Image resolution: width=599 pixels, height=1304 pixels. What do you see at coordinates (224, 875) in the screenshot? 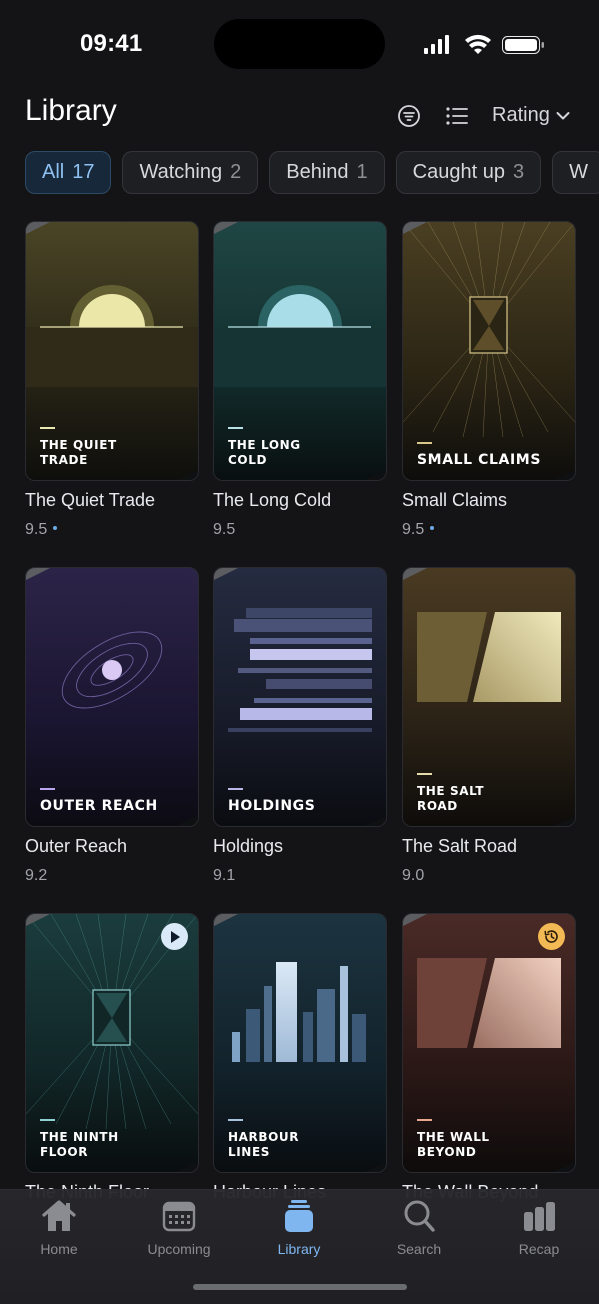
I see `show-rating: 9.1` at bounding box center [224, 875].